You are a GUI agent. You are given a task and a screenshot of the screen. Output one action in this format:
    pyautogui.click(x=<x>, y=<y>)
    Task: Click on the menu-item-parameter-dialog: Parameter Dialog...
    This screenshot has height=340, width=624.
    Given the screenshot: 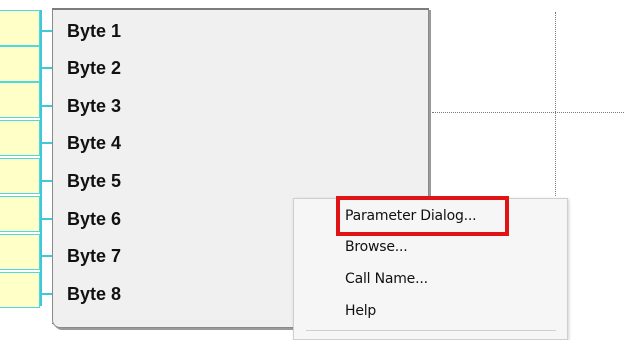 What is the action you would take?
    pyautogui.click(x=411, y=216)
    